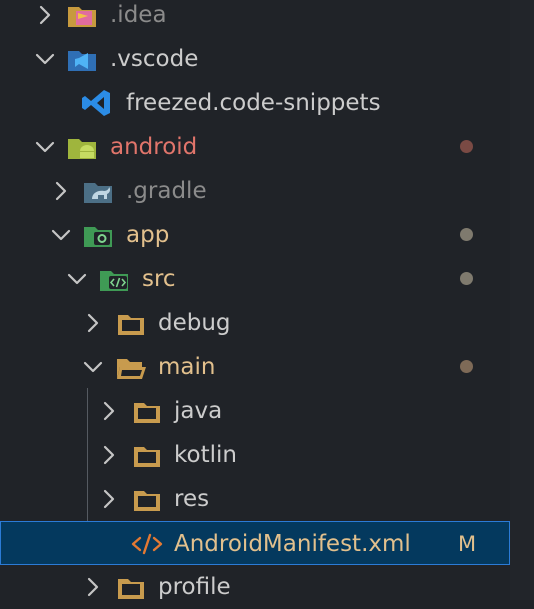  What do you see at coordinates (97, 103) in the screenshot?
I see `vscode-file-icon` at bounding box center [97, 103].